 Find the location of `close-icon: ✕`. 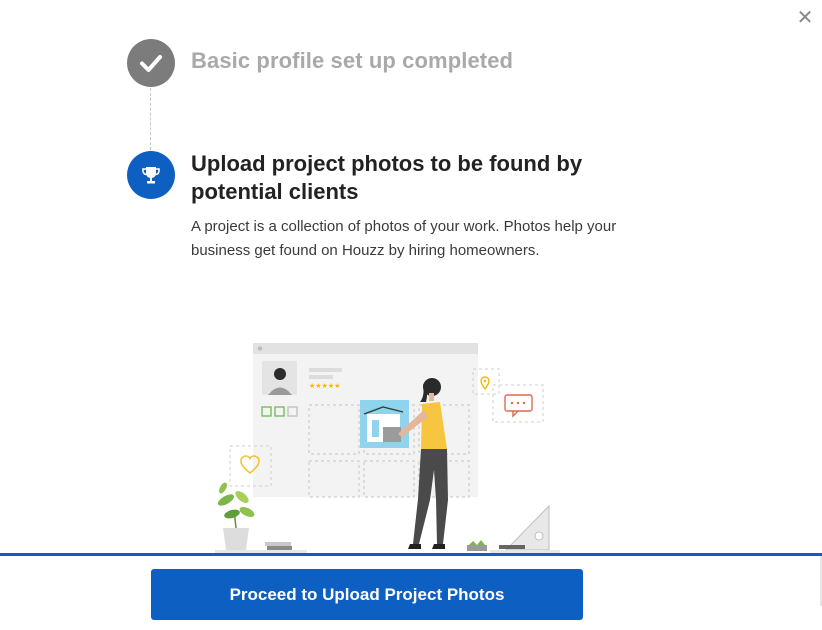

close-icon: ✕ is located at coordinates (805, 18).